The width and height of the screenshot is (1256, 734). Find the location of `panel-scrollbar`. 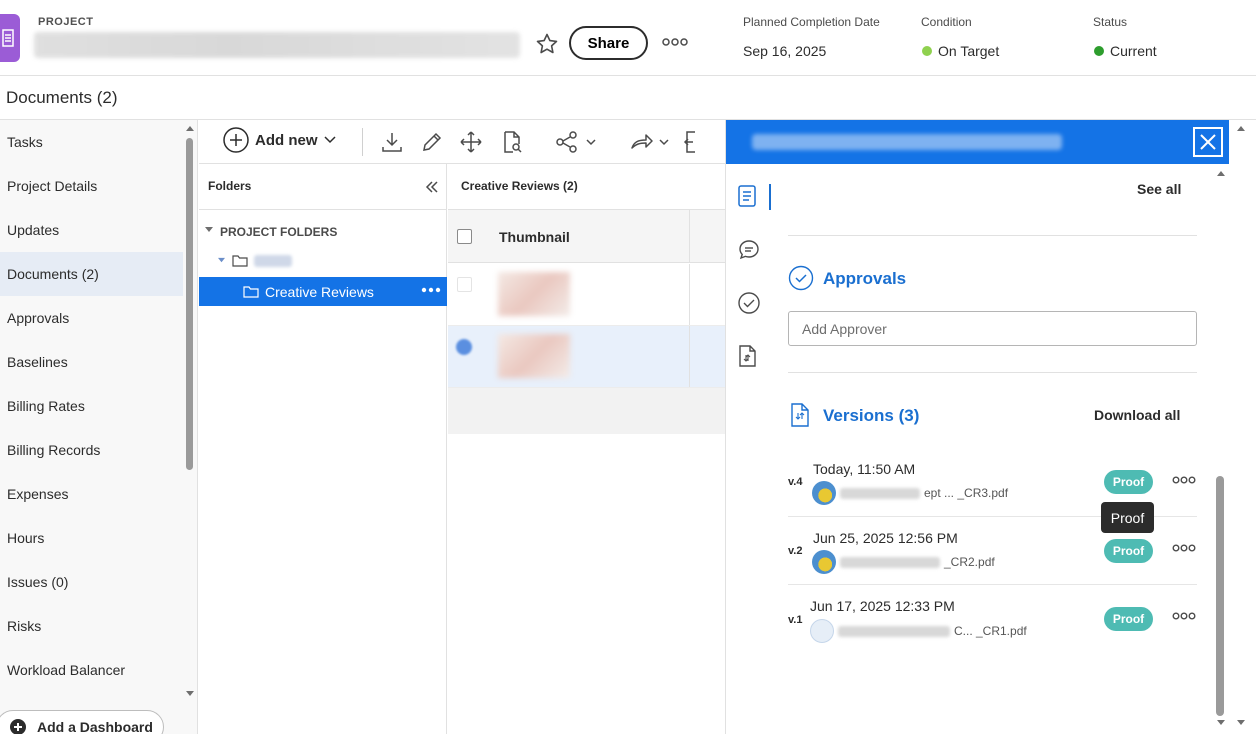

panel-scrollbar is located at coordinates (1220, 596).